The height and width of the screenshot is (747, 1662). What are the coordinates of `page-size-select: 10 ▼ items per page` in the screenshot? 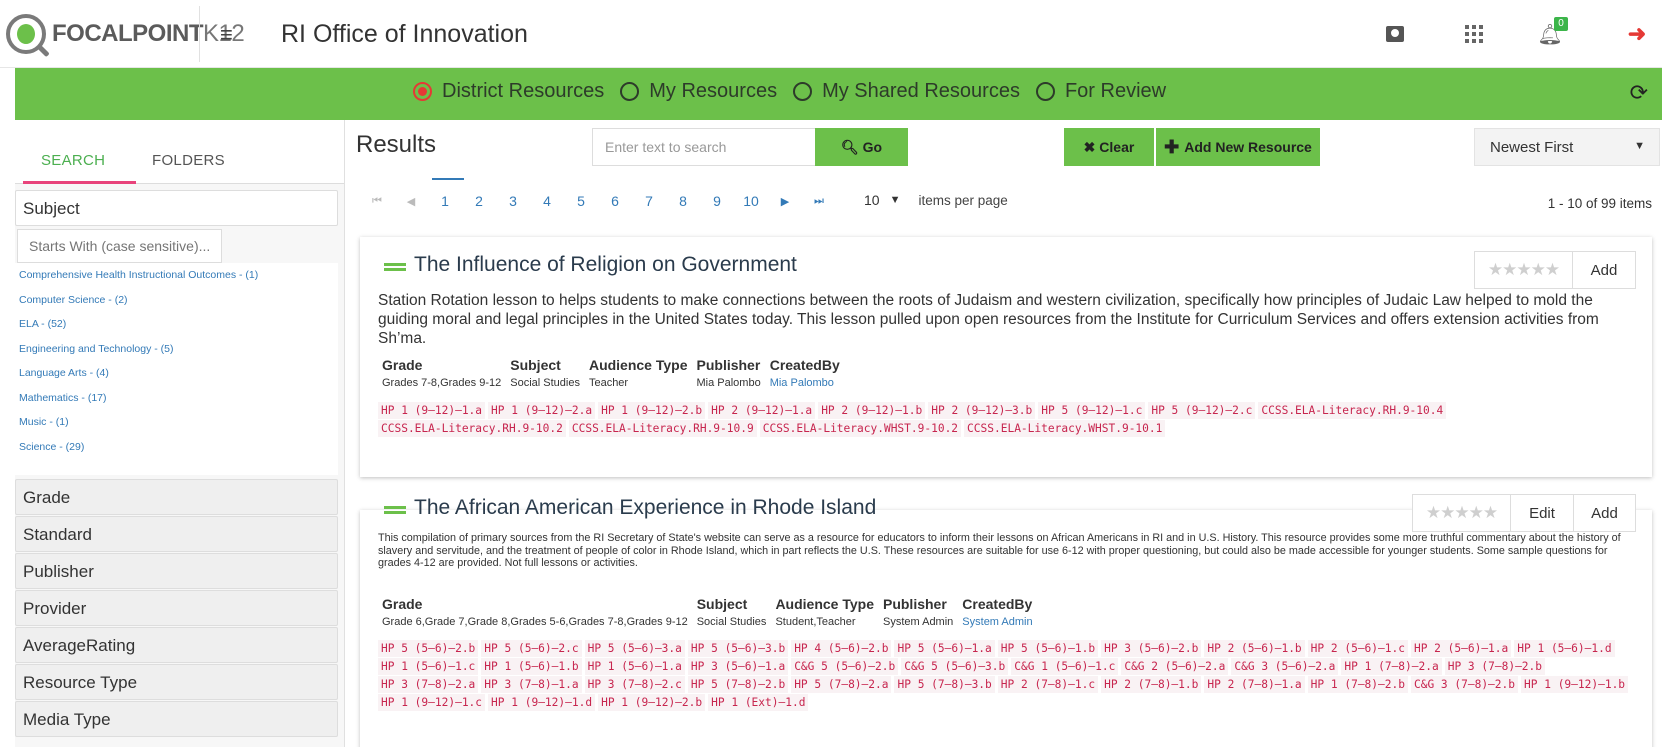 It's located at (936, 200).